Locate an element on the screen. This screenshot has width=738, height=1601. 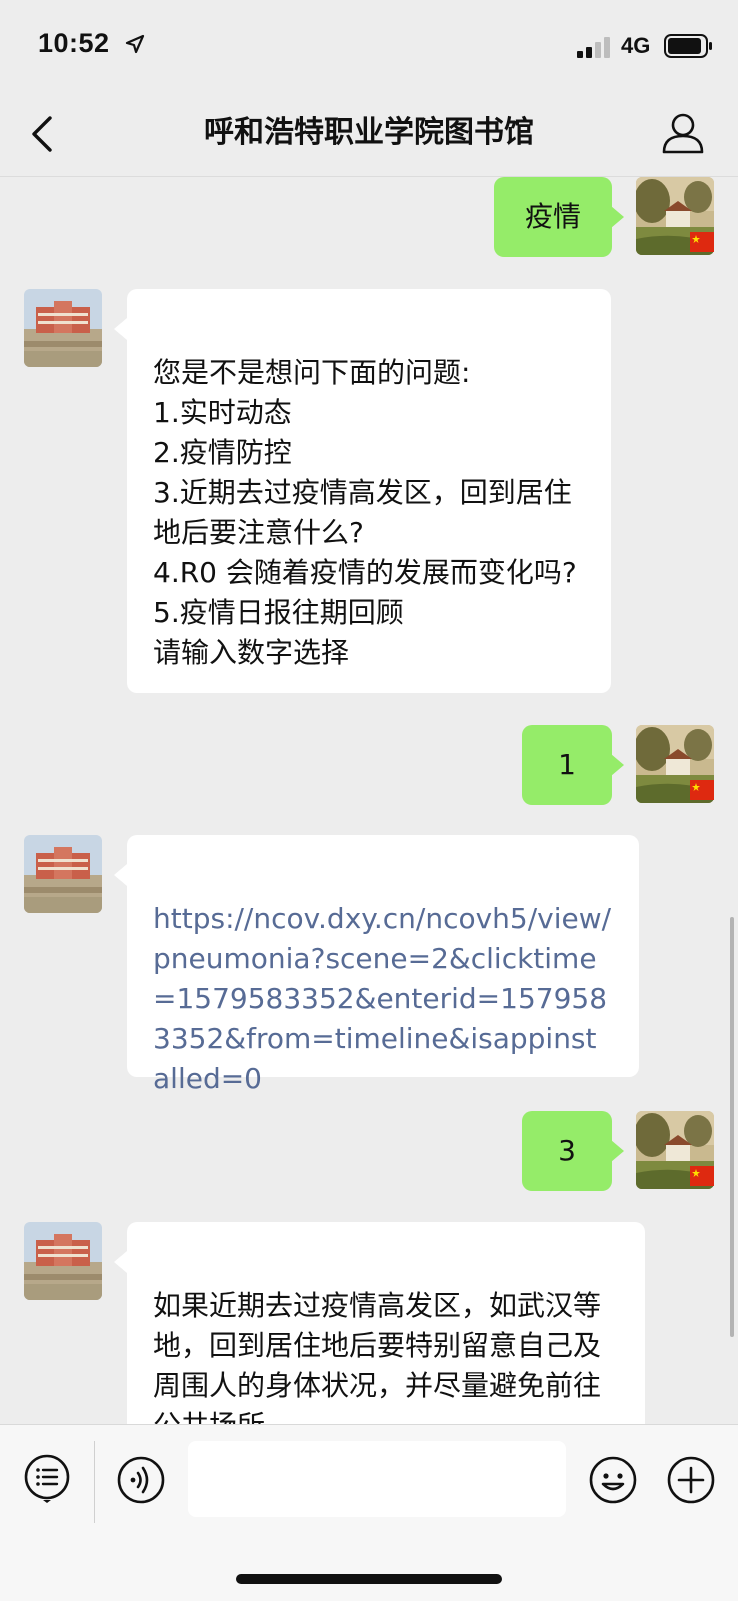
home-indicator is located at coordinates (369, 1579).